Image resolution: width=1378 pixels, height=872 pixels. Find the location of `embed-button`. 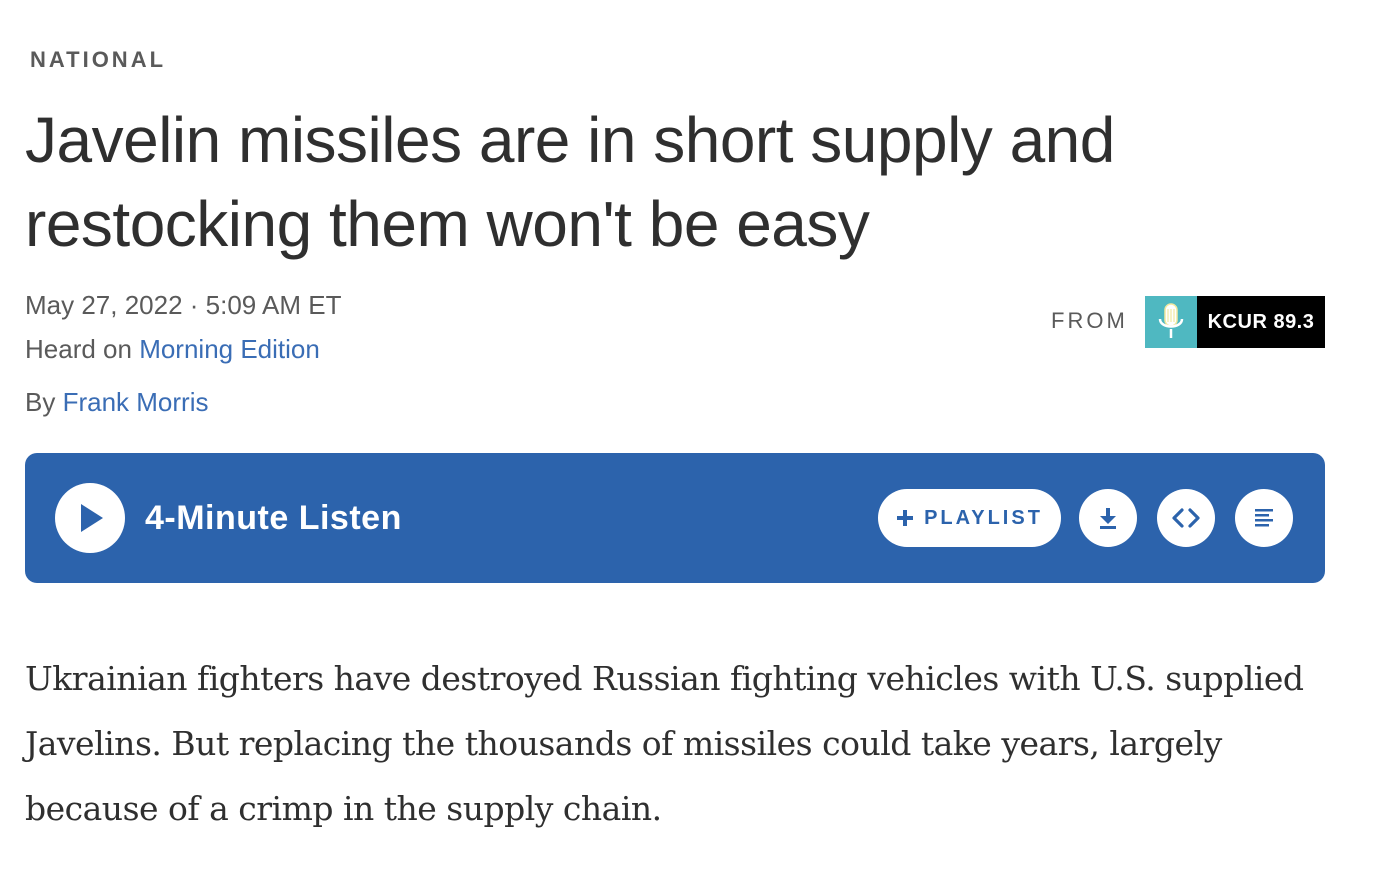

embed-button is located at coordinates (1186, 518).